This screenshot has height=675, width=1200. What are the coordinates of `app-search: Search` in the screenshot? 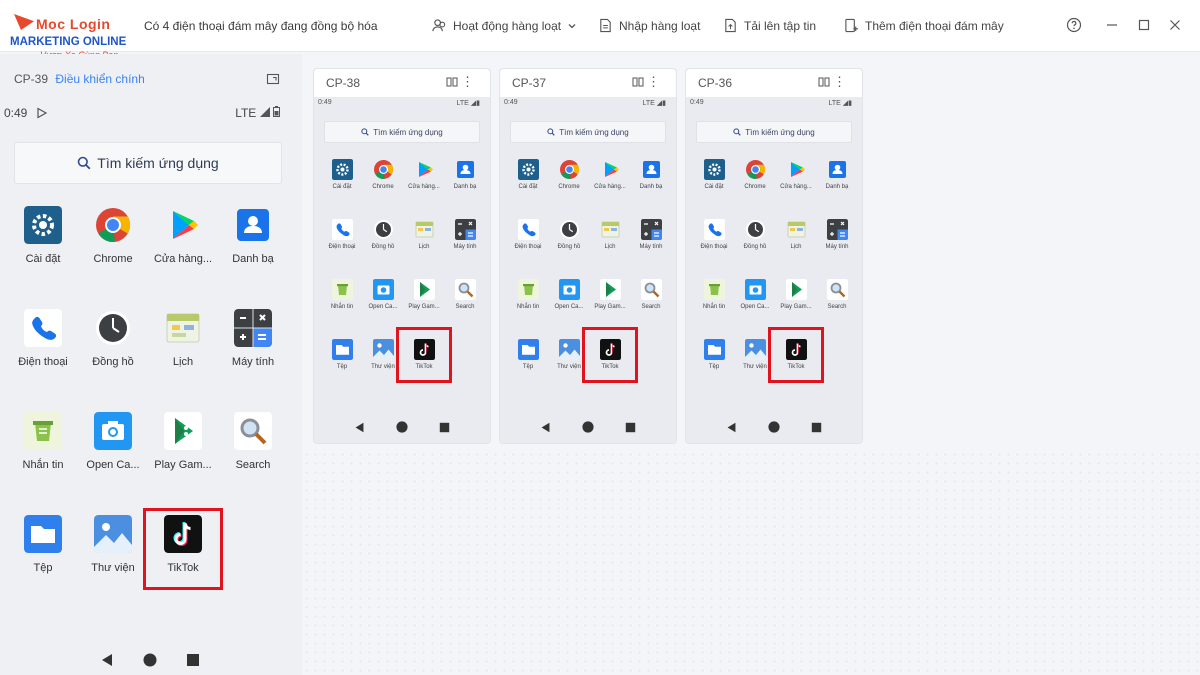 It's located at (253, 441).